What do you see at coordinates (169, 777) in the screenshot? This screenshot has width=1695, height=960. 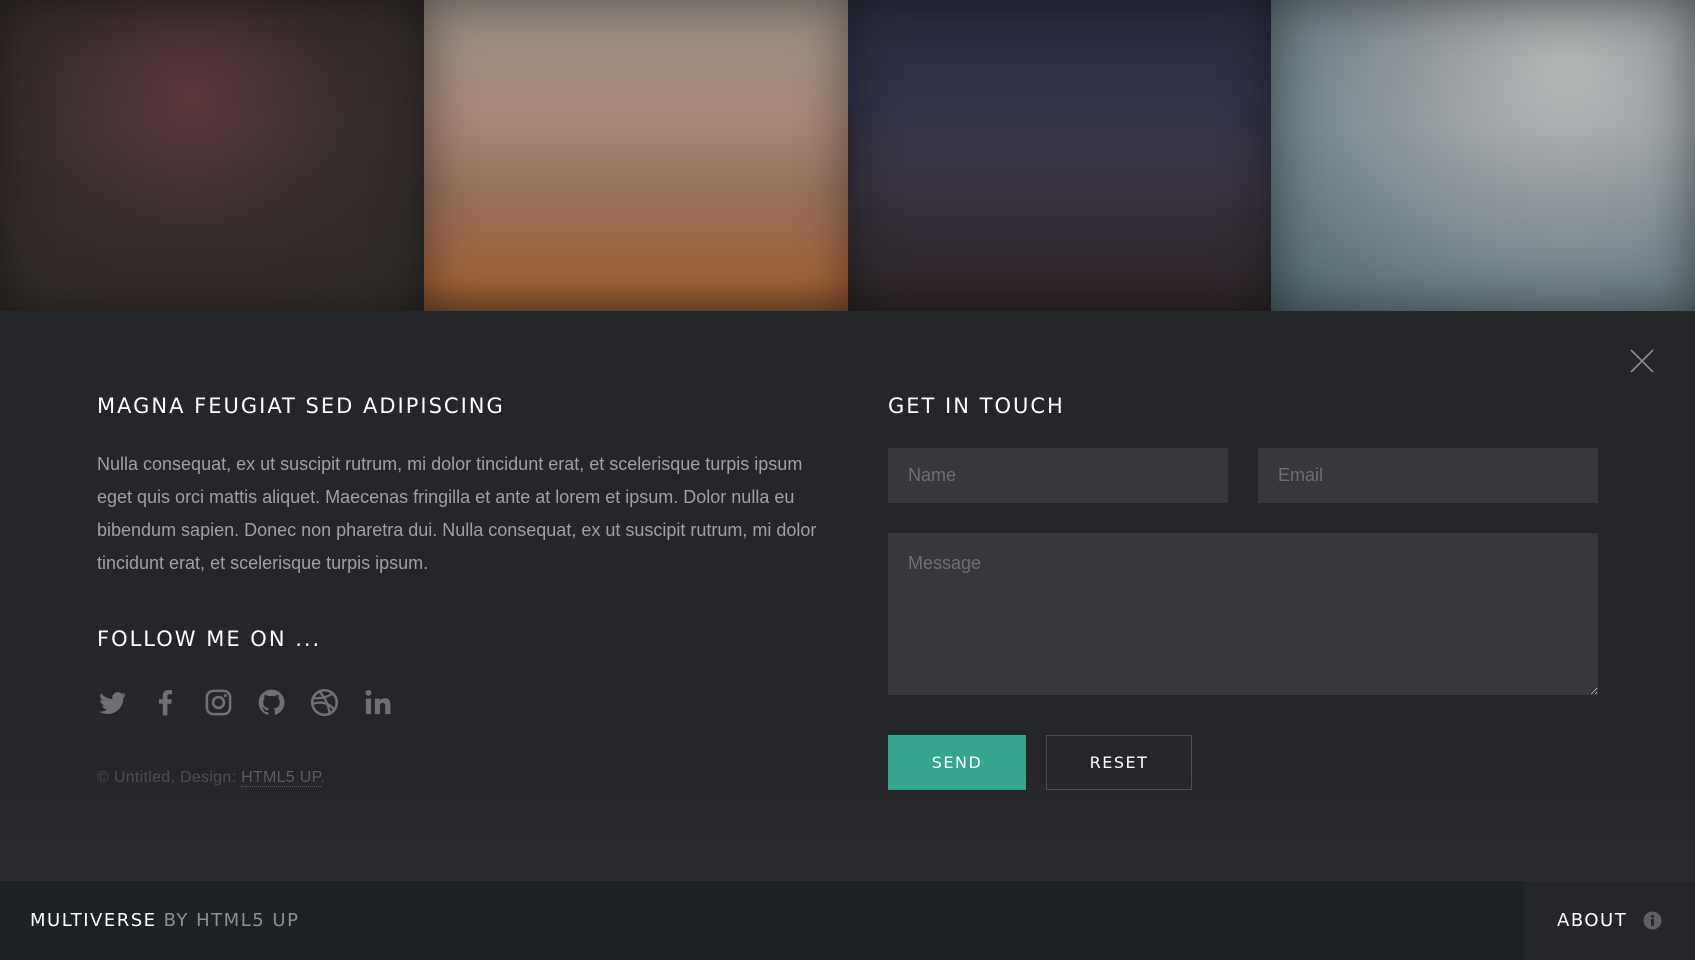 I see `copyright-prefix: © Untitled. Design:` at bounding box center [169, 777].